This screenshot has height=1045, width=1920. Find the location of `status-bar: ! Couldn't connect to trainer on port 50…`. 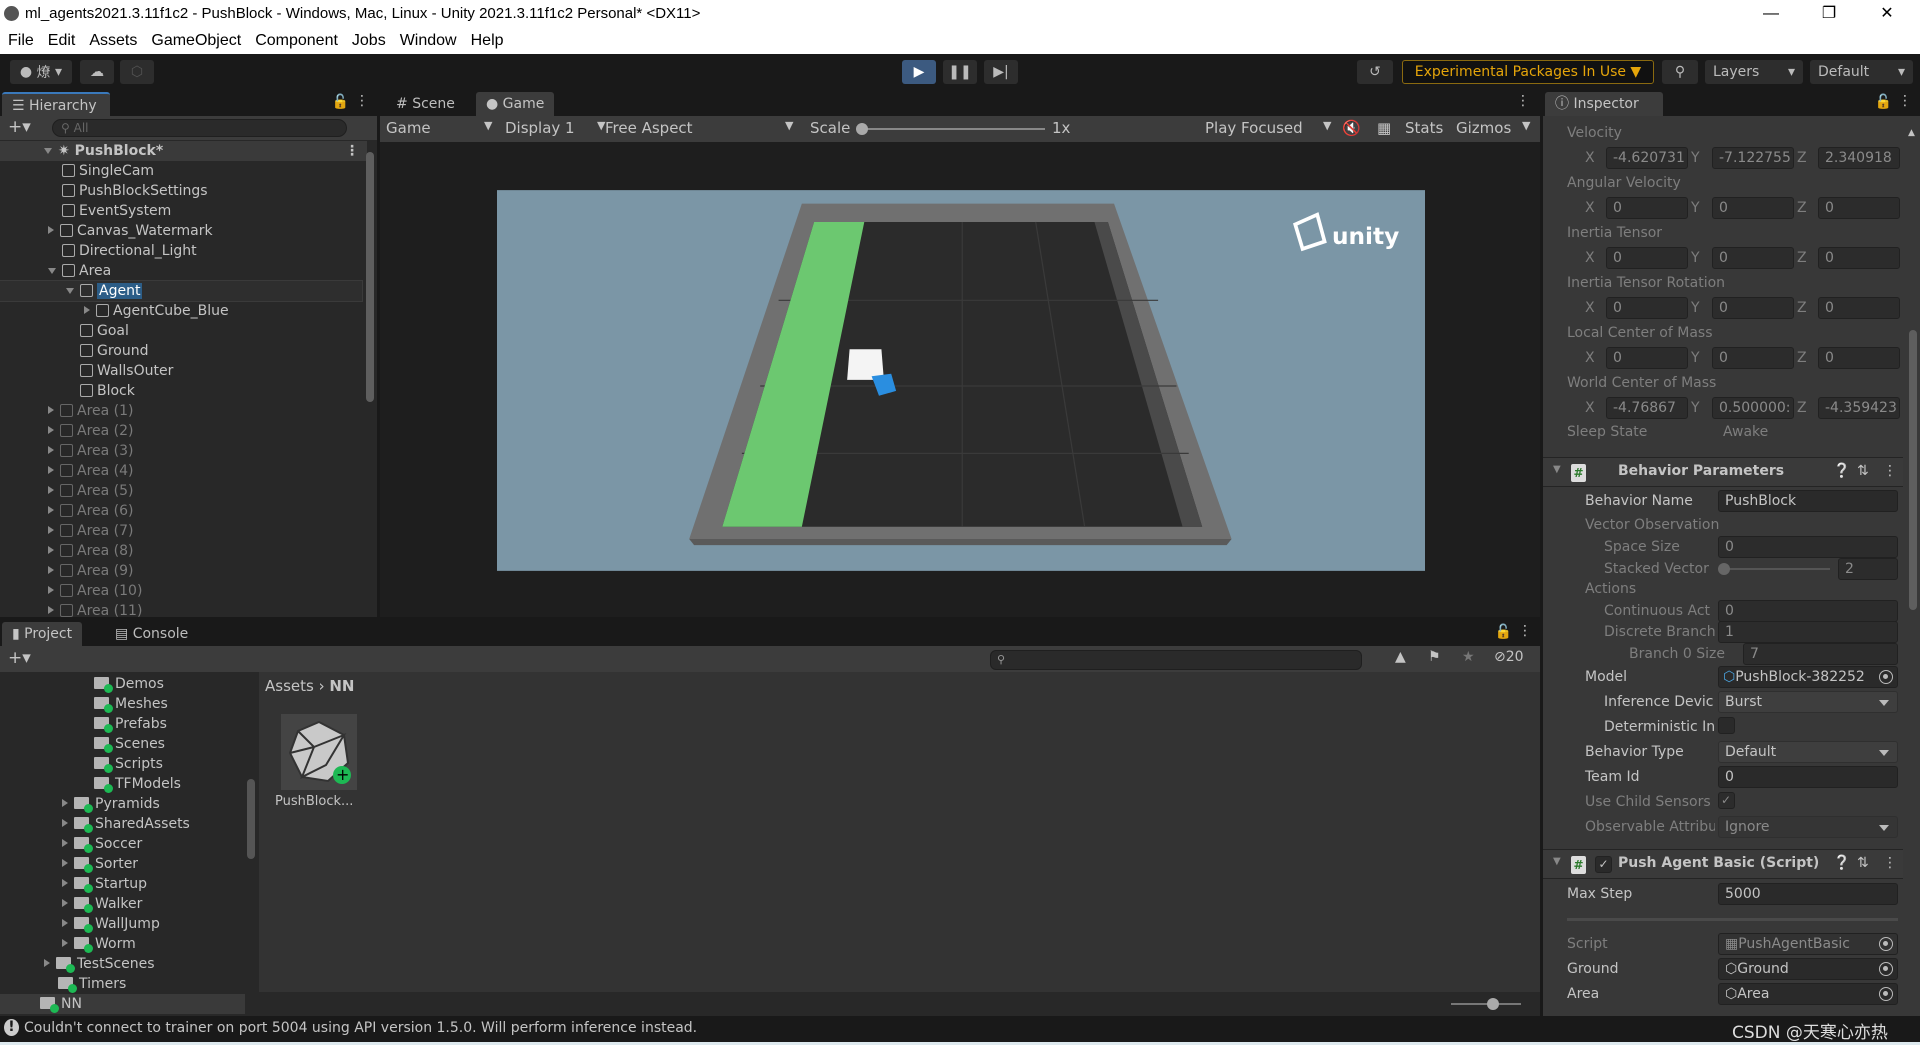

status-bar: ! Couldn't connect to trainer on port 50… is located at coordinates (960, 1029).